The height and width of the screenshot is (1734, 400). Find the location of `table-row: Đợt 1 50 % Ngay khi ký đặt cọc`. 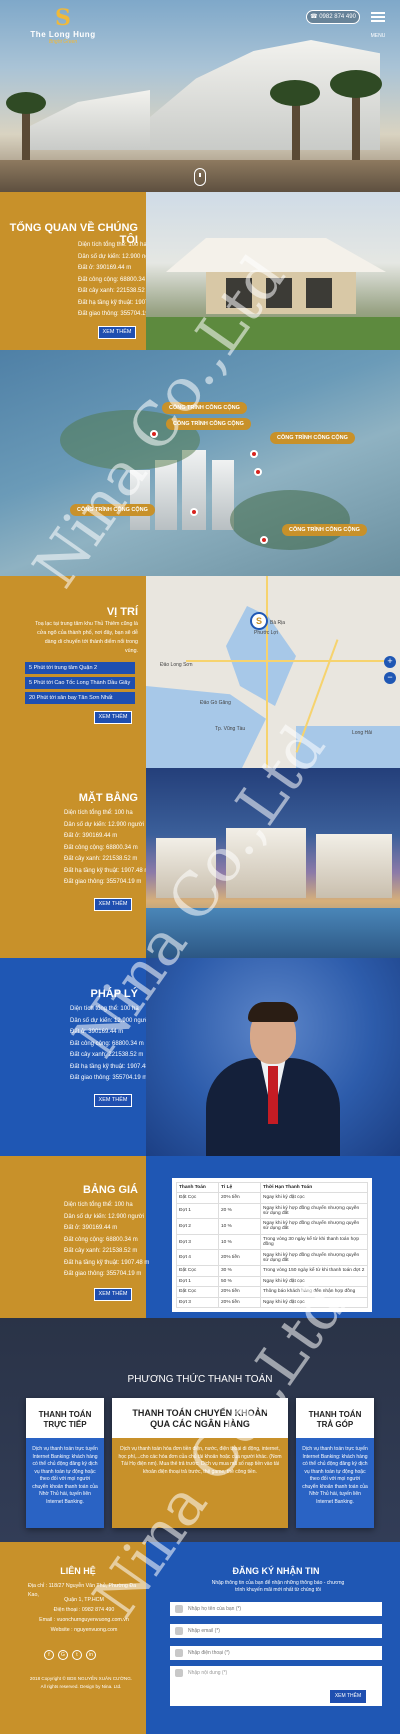

table-row: Đợt 1 50 % Ngay khi ký đặt cọc is located at coordinates (272, 1281).